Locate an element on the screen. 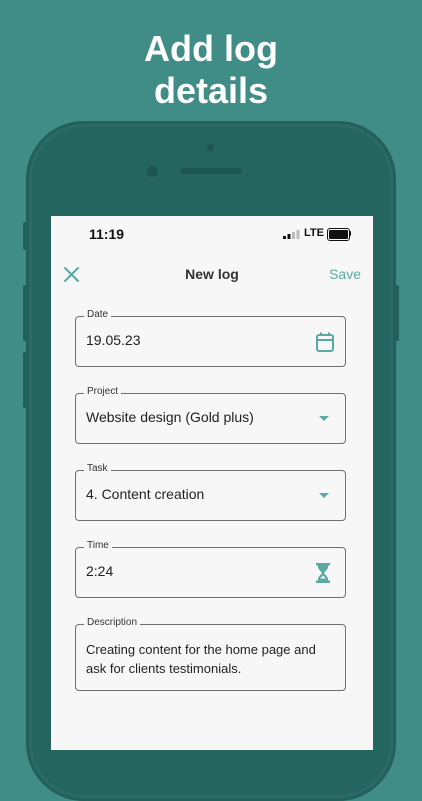 The width and height of the screenshot is (422, 801). front-camera is located at coordinates (152, 171).